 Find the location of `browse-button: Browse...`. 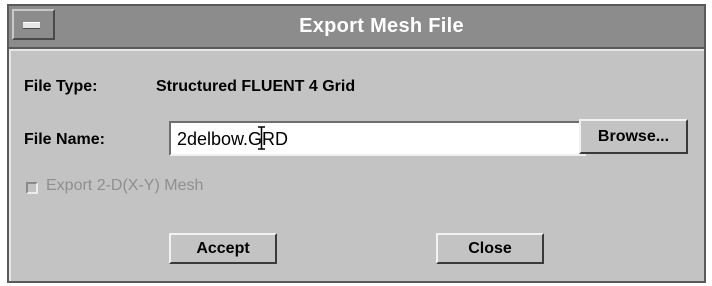

browse-button: Browse... is located at coordinates (633, 136).